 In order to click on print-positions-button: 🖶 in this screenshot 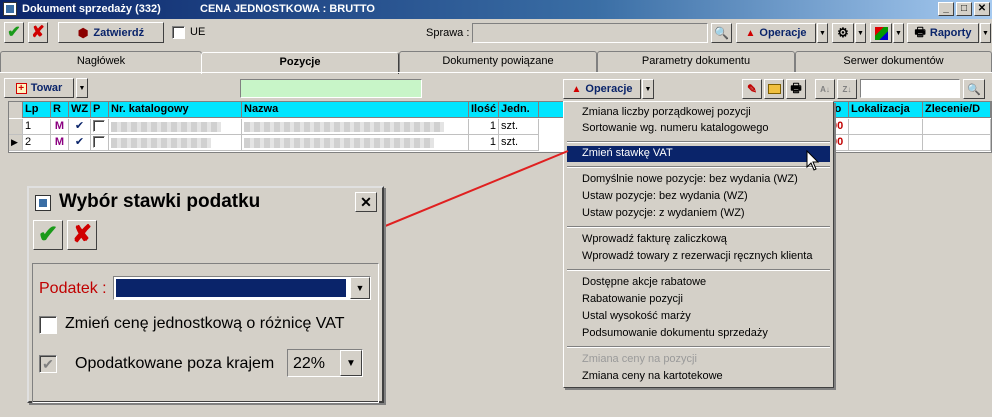, I will do `click(796, 89)`.